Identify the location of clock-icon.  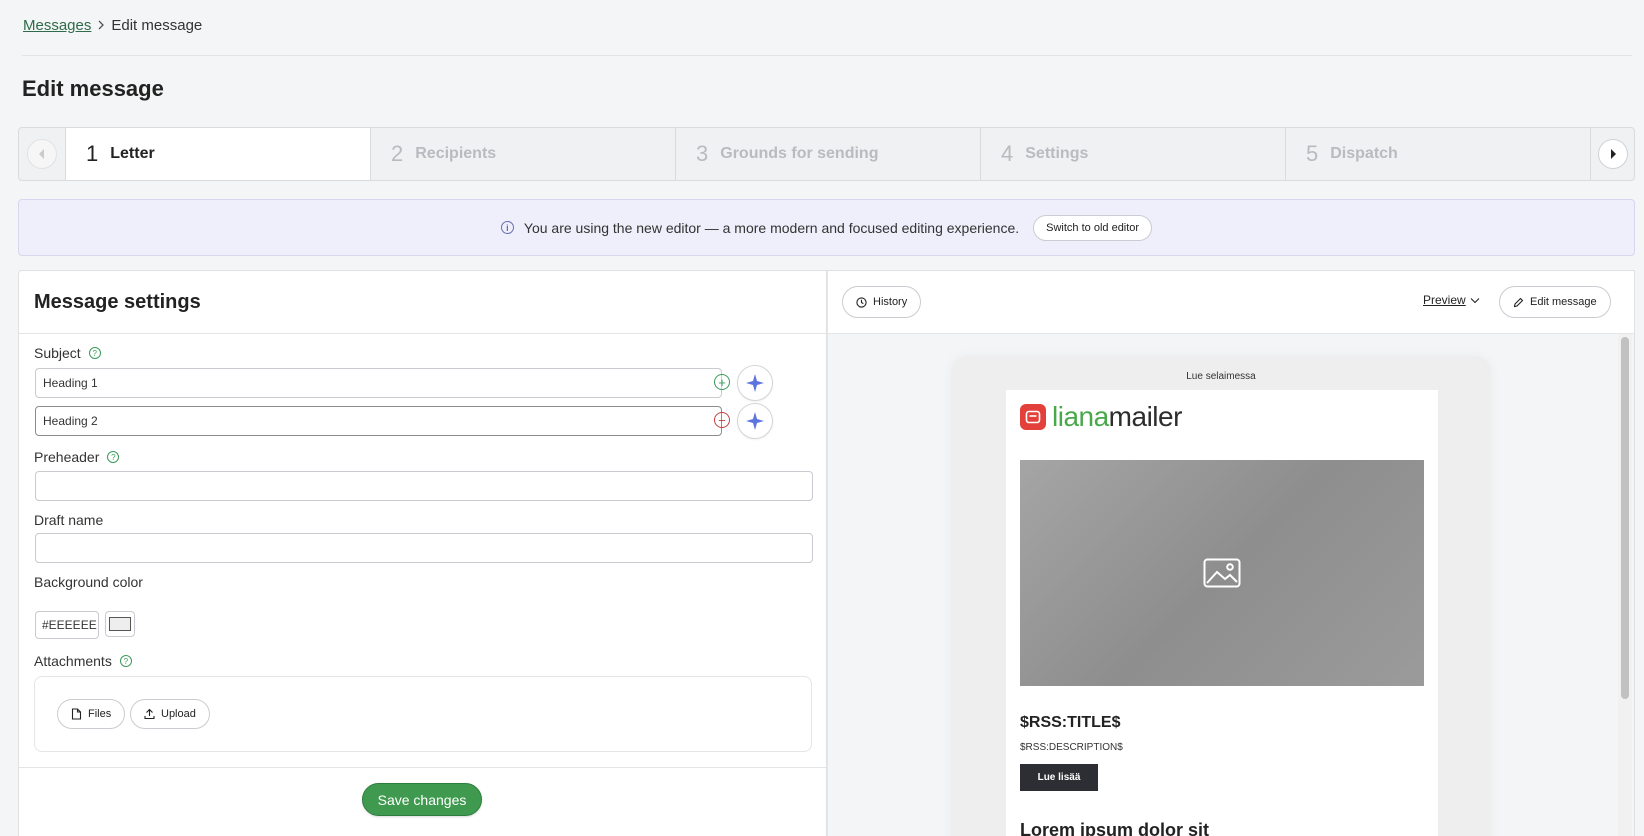
(861, 302).